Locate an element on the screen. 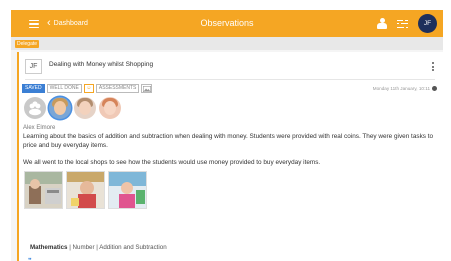 The width and height of the screenshot is (451, 261). smiley-icon: ☺ is located at coordinates (88, 88).